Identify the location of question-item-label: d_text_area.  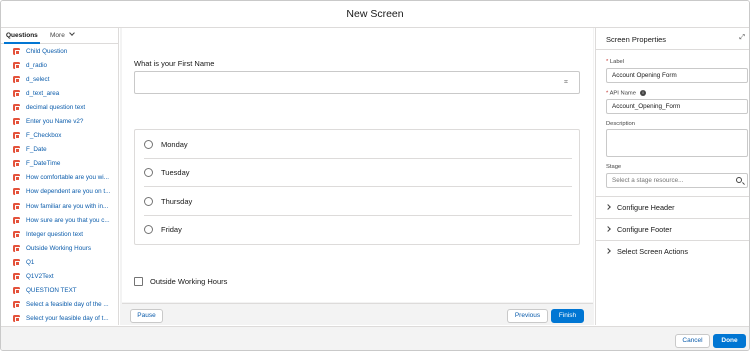
(43, 93).